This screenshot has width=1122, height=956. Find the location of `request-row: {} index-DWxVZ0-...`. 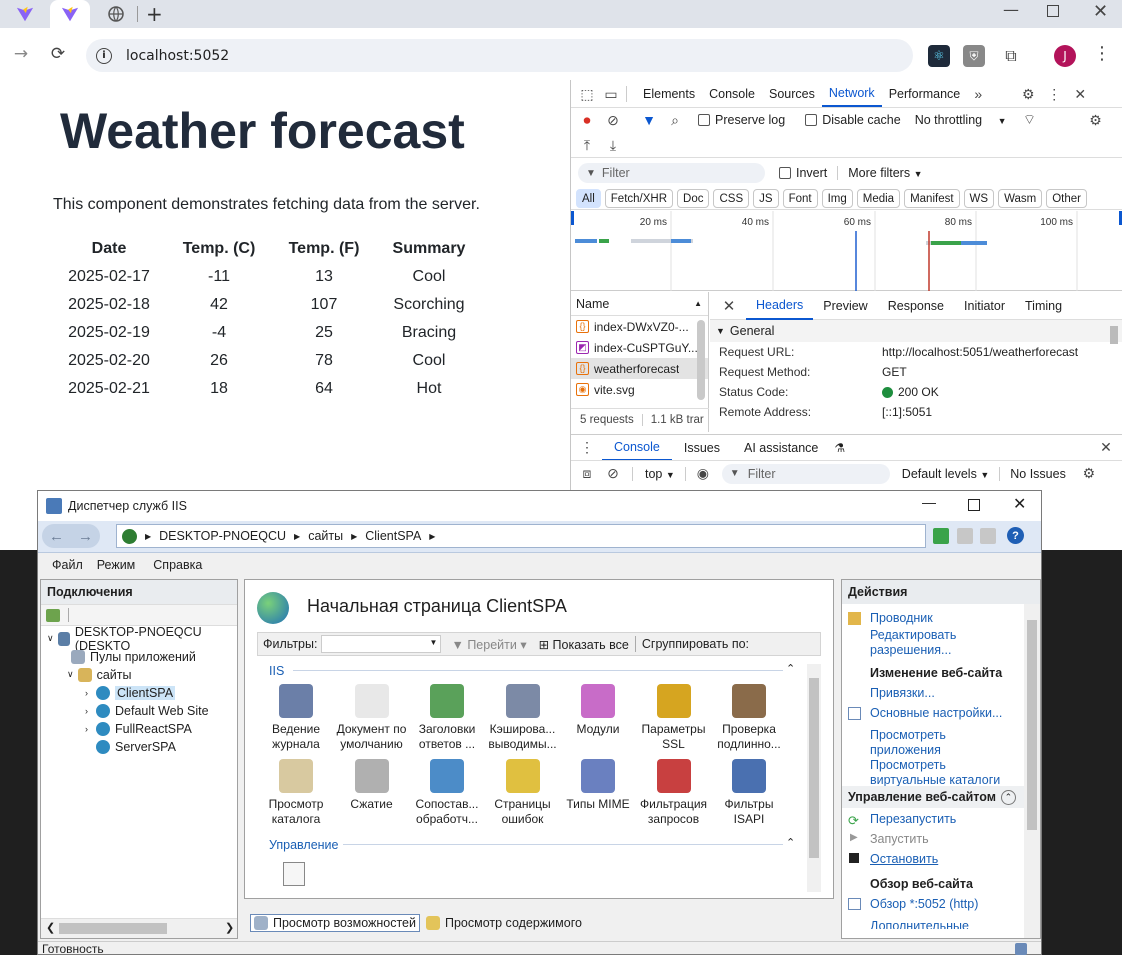

request-row: {} index-DWxVZ0-... is located at coordinates (639, 326).